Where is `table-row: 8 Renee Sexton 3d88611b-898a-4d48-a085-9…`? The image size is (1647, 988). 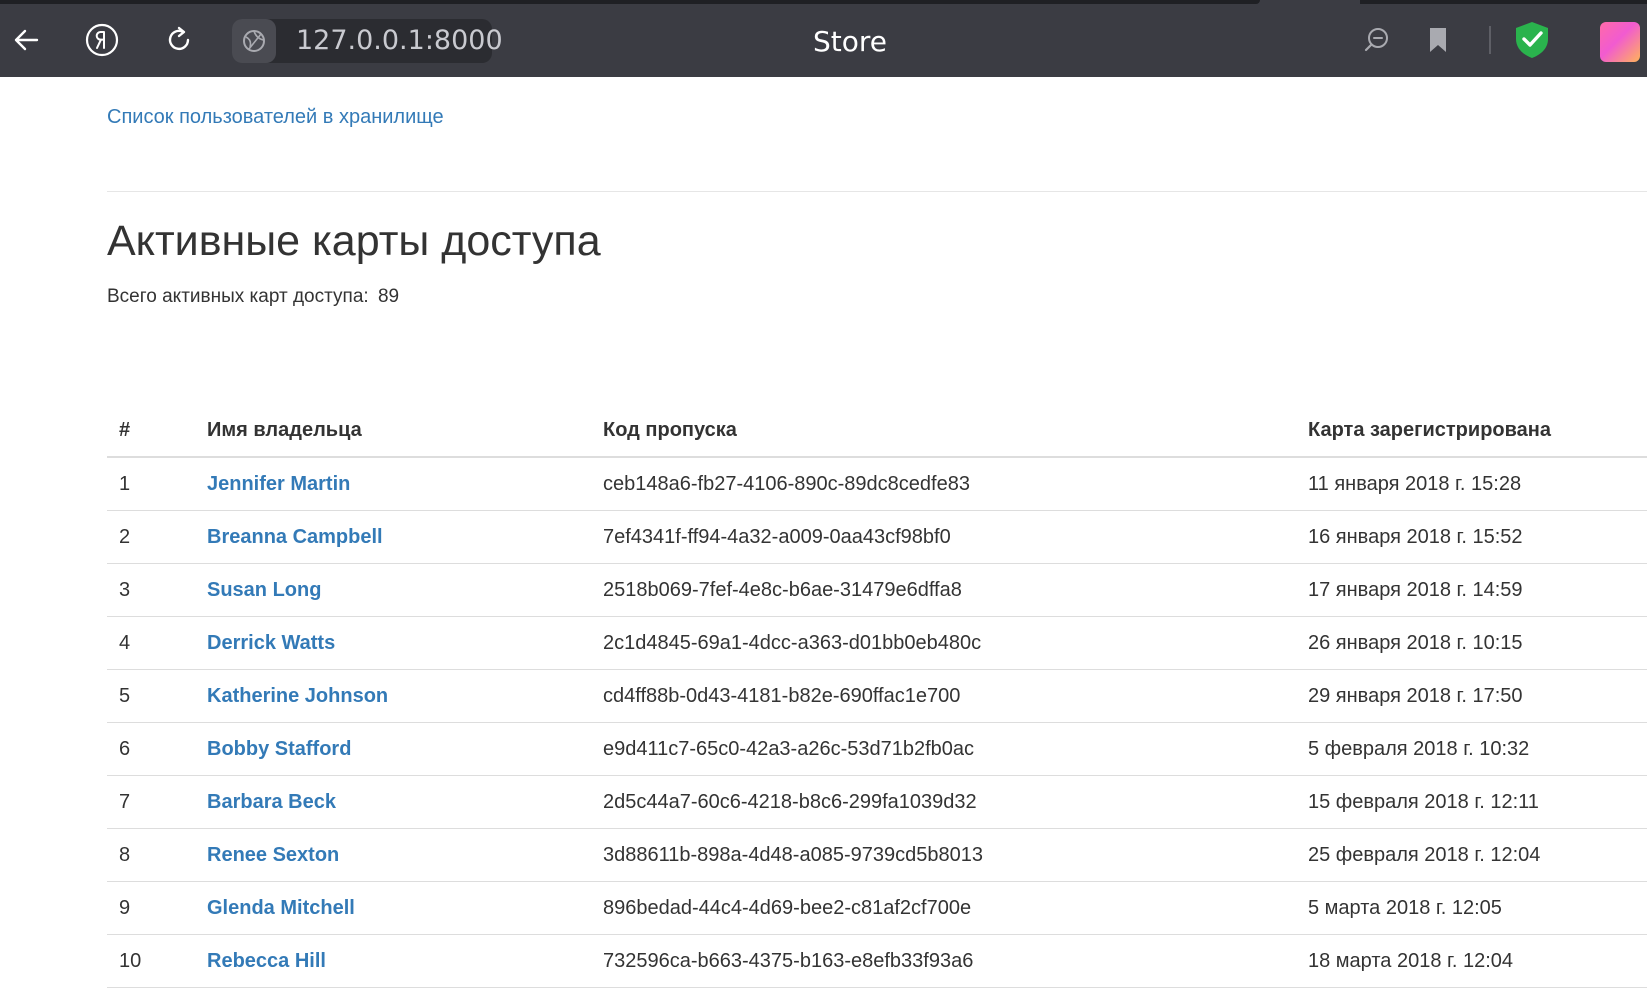
table-row: 8 Renee Sexton 3d88611b-898a-4d48-a085-9… is located at coordinates (877, 855).